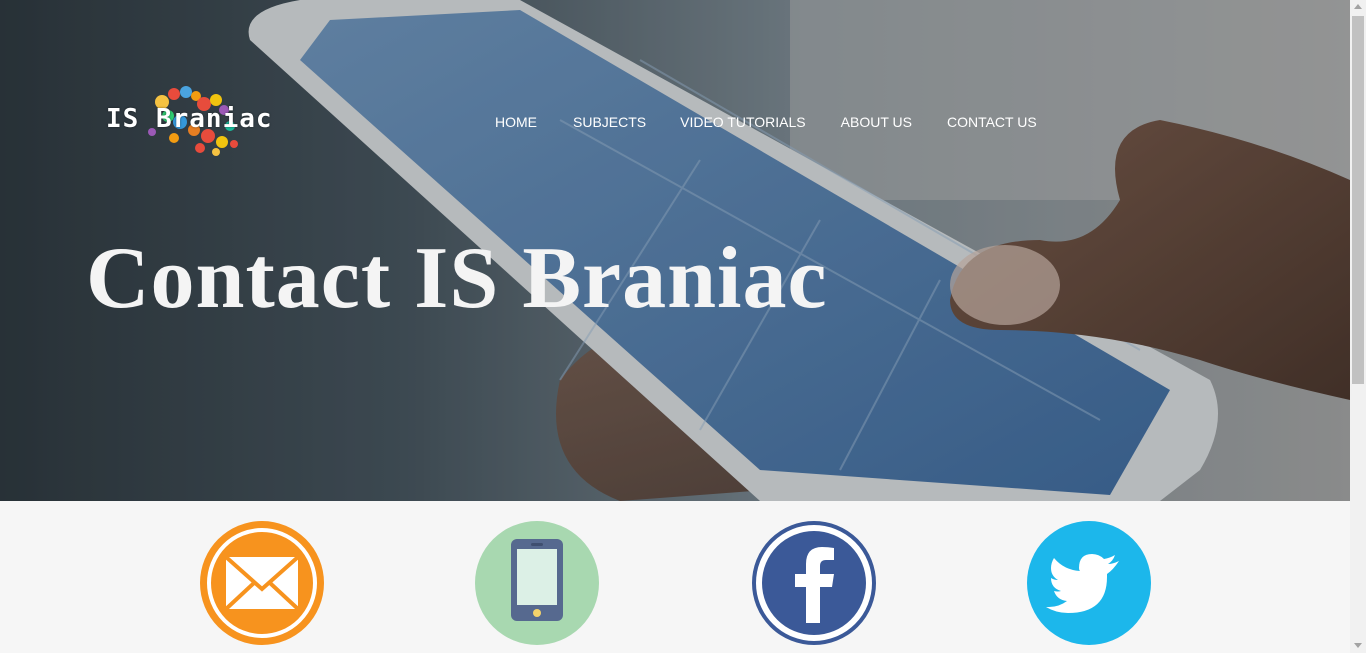 This screenshot has width=1366, height=653. I want to click on phone-icon, so click(537, 583).